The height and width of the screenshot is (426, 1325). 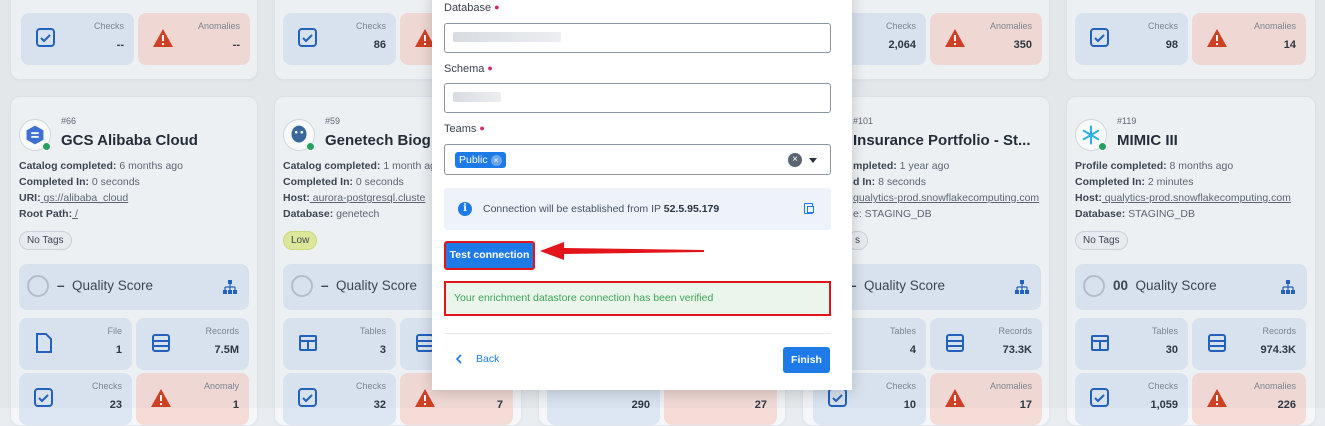 I want to click on back-label: Back, so click(x=488, y=359).